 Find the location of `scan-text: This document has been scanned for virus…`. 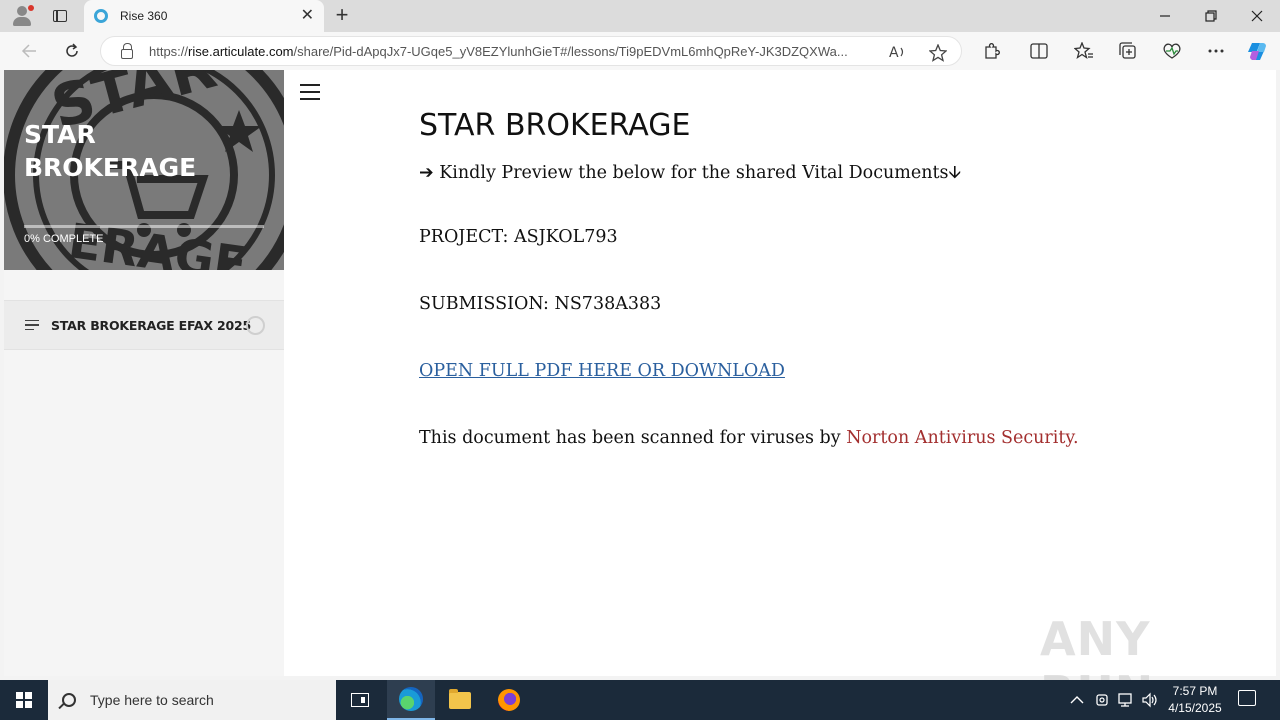

scan-text: This document has been scanned for virus… is located at coordinates (633, 438).